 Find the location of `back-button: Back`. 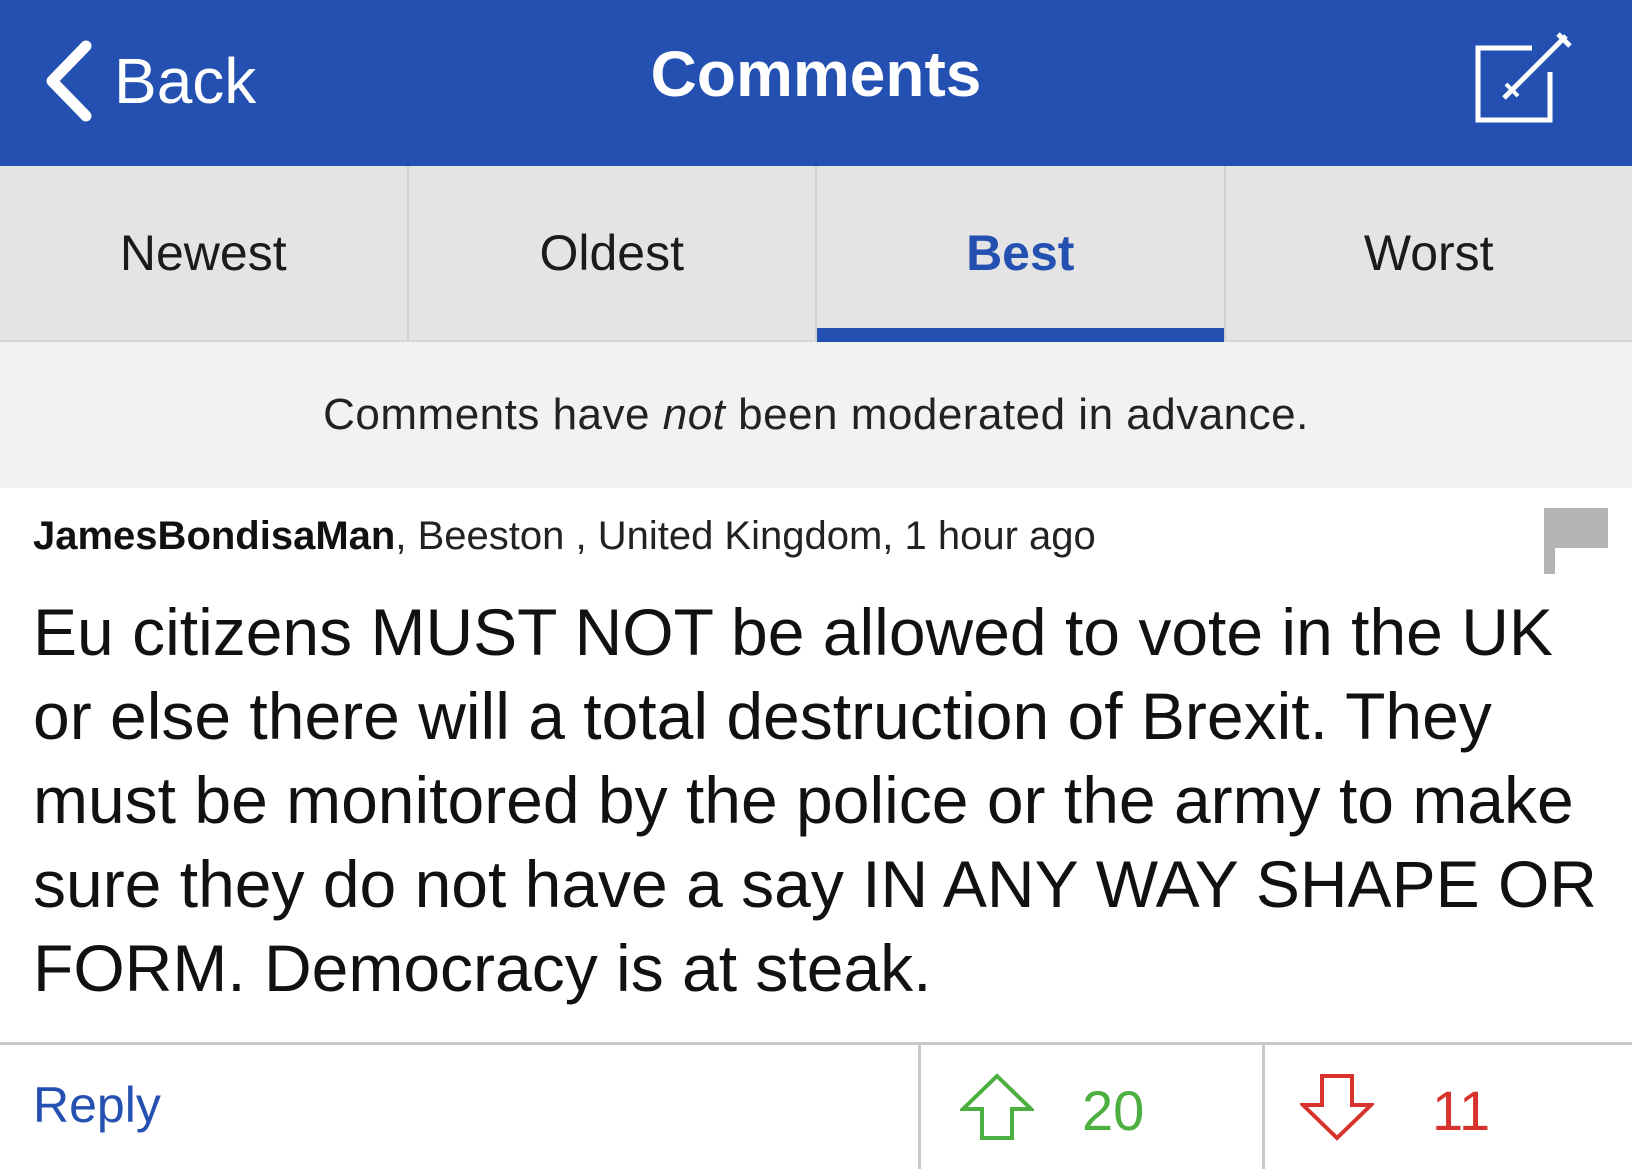

back-button: Back is located at coordinates (150, 81).